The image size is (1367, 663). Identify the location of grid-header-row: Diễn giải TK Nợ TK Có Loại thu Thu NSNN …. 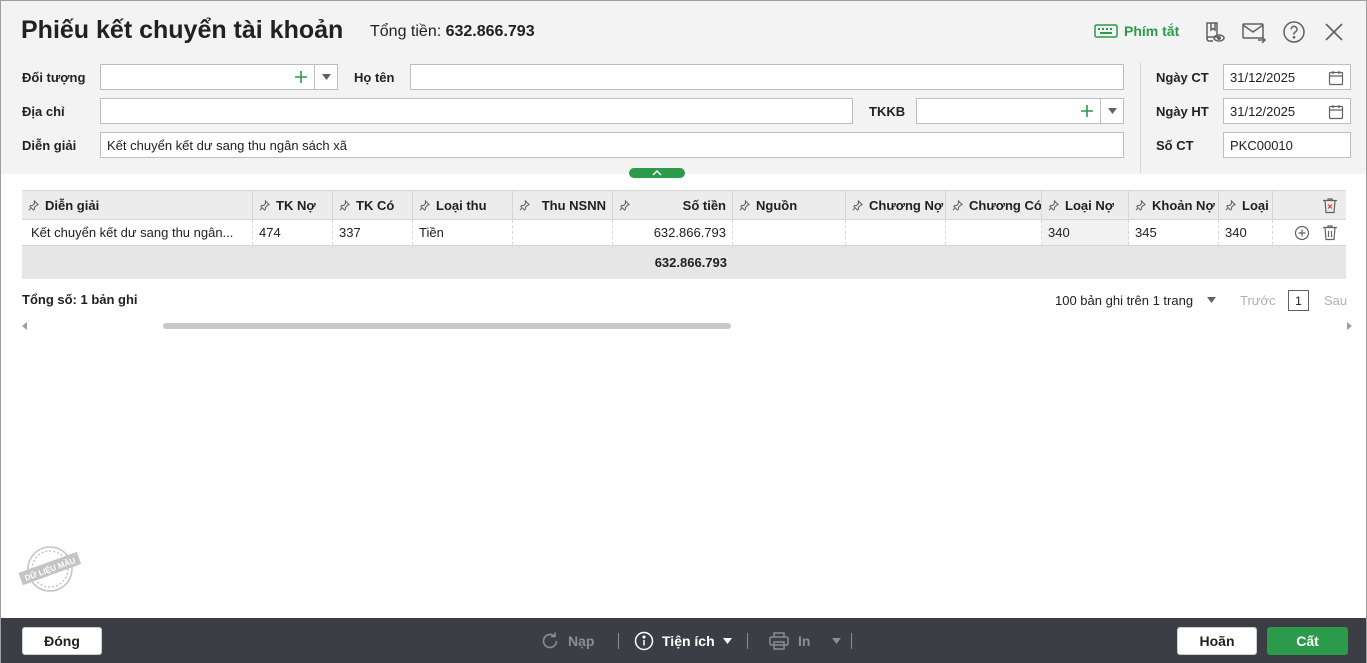
(684, 205).